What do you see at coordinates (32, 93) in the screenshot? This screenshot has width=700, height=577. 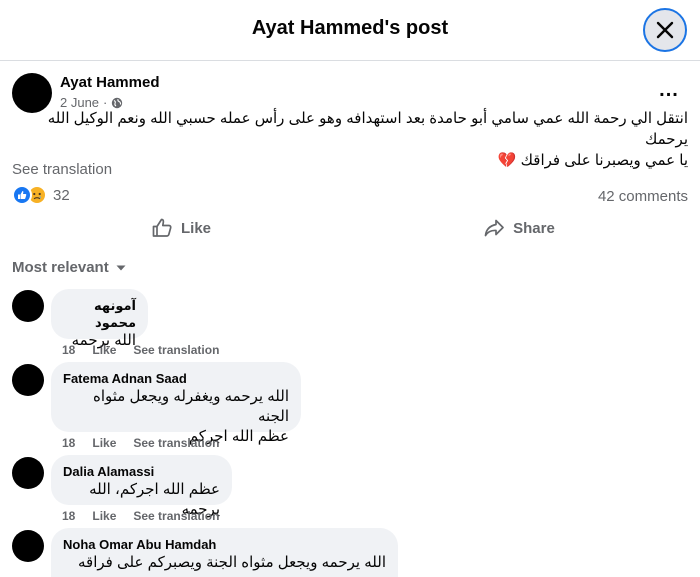 I see `author-avatar` at bounding box center [32, 93].